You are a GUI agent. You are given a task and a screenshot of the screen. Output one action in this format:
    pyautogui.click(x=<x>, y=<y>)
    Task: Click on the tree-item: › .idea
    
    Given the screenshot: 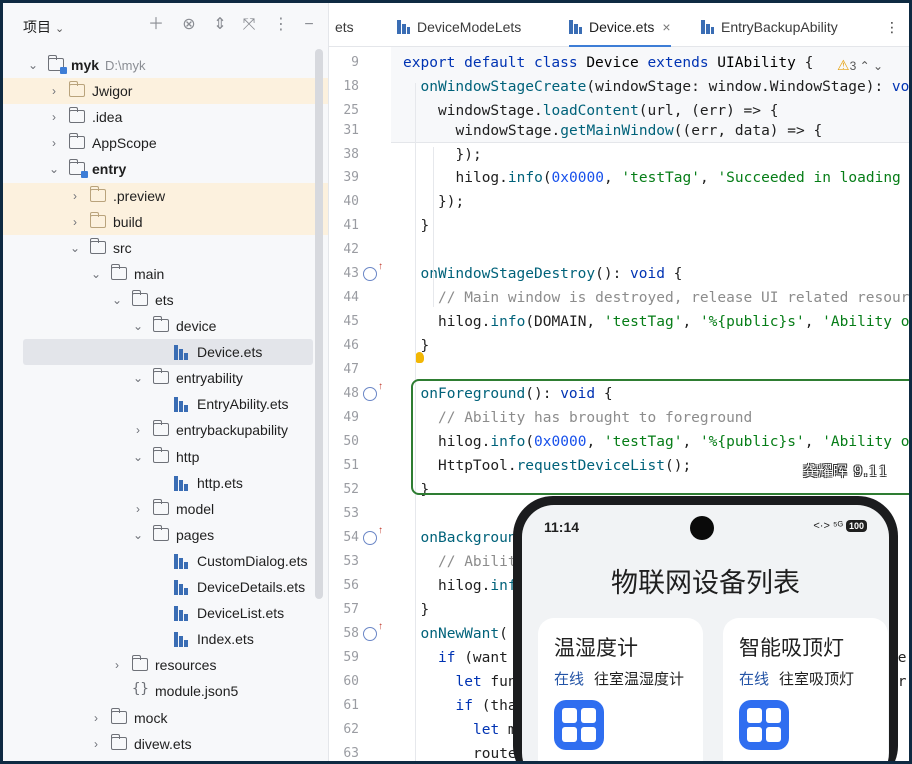 What is the action you would take?
    pyautogui.click(x=165, y=117)
    